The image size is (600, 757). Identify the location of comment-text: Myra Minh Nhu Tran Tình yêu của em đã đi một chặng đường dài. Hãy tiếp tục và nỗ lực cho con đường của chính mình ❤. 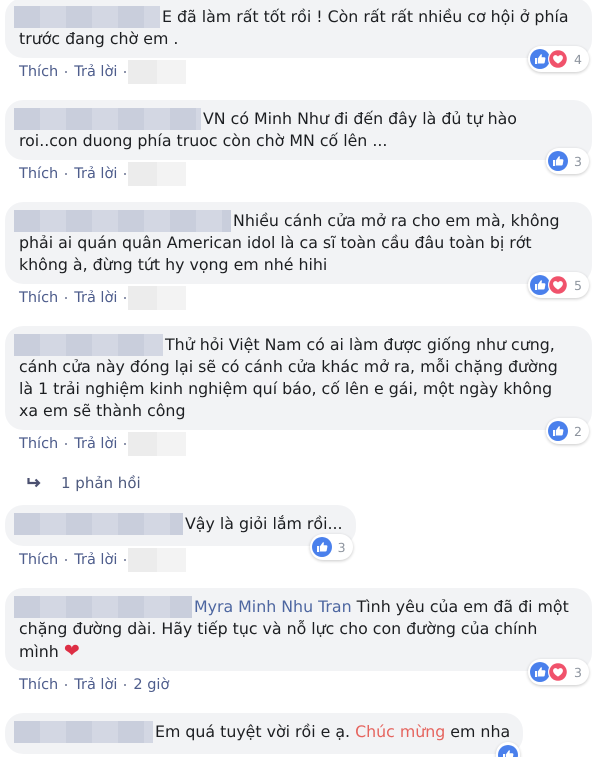
(294, 629).